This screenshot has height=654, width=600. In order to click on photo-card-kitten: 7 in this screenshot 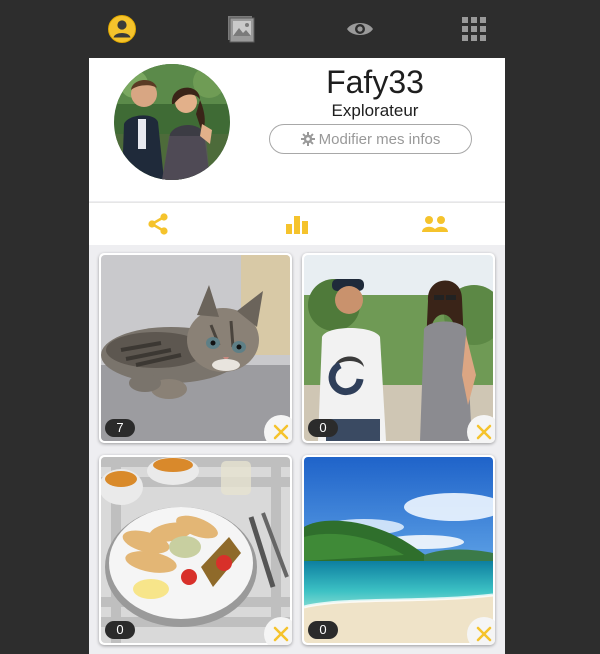, I will do `click(195, 348)`.